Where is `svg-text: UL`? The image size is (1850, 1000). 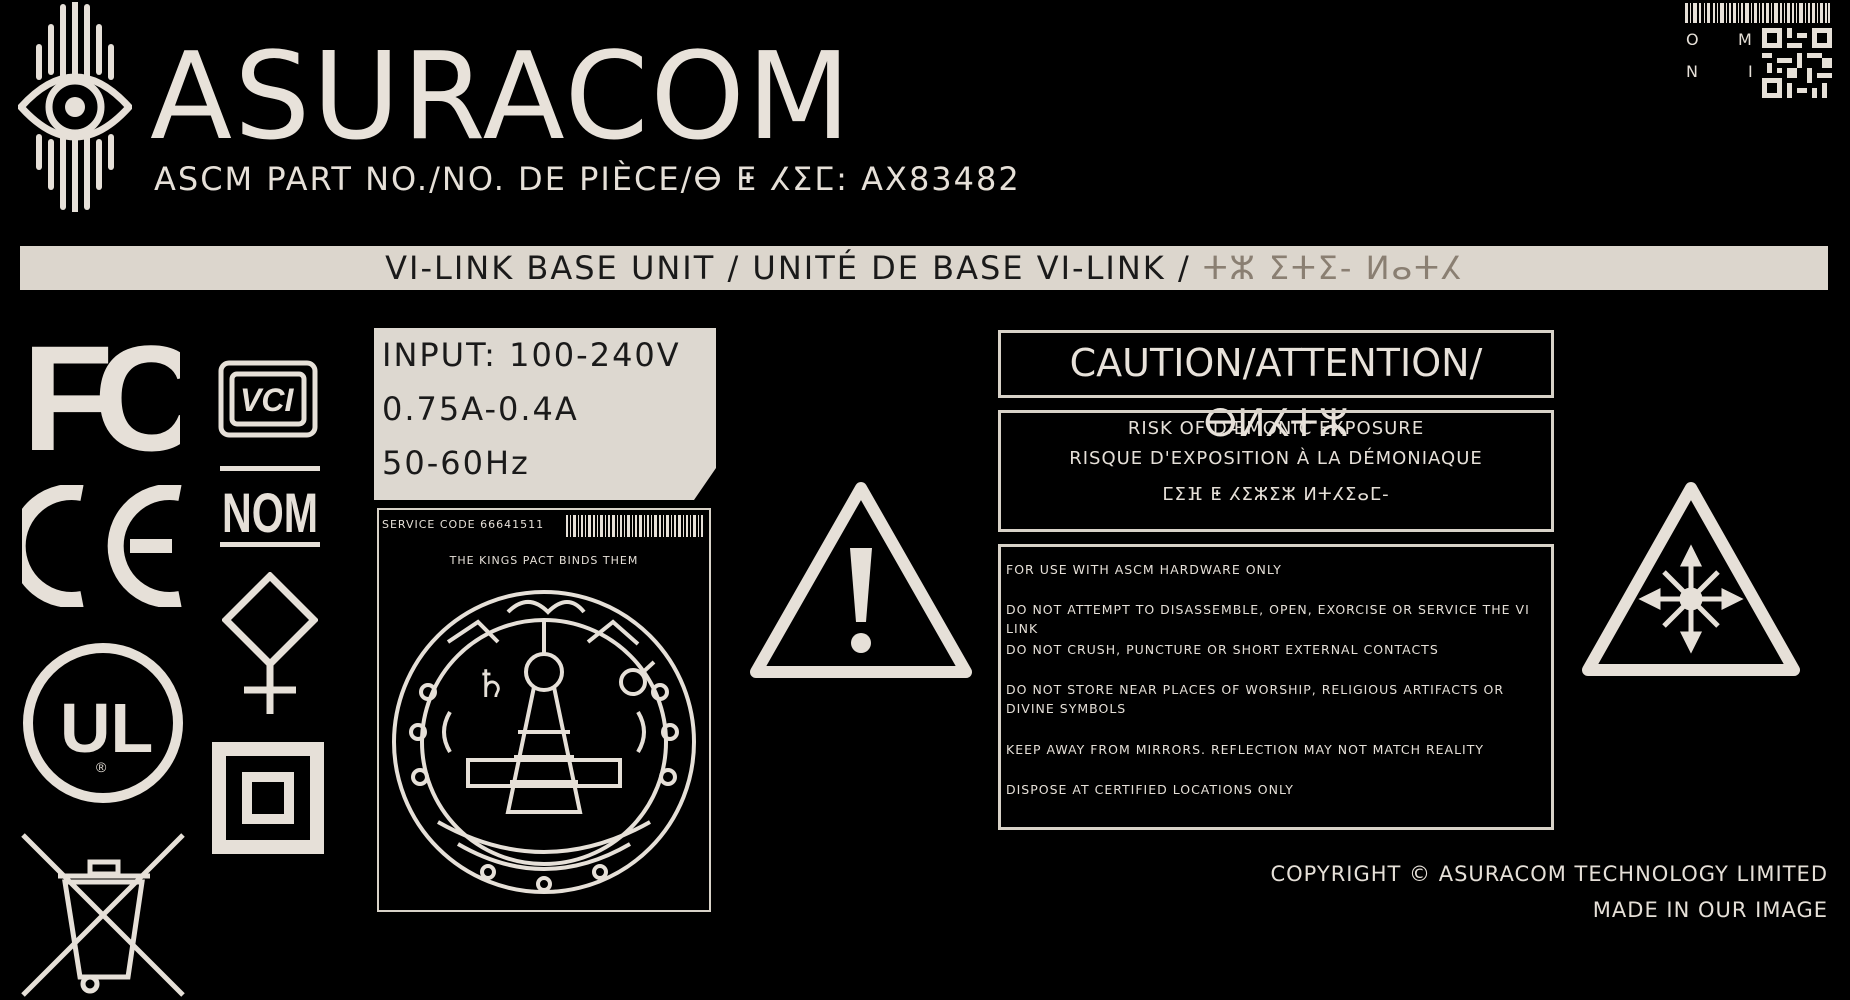
svg-text: UL is located at coordinates (106, 728).